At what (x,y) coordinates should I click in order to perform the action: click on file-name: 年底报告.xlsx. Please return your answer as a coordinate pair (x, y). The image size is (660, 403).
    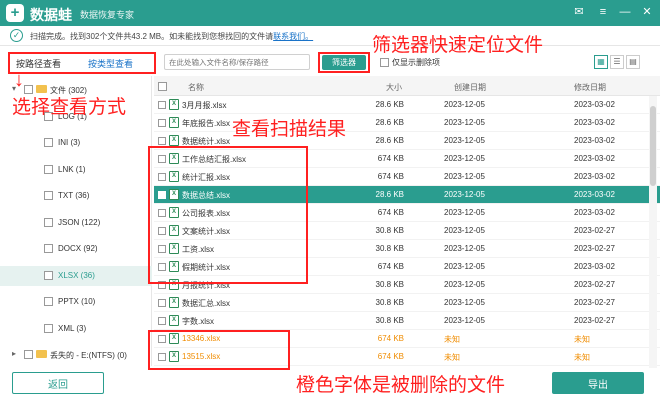
    Looking at the image, I should click on (206, 123).